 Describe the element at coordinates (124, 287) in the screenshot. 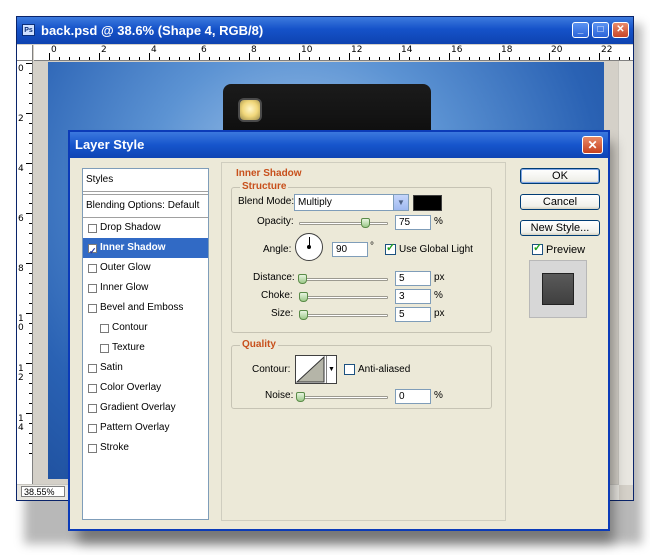

I see `style-item-label: Inner Glow` at that location.